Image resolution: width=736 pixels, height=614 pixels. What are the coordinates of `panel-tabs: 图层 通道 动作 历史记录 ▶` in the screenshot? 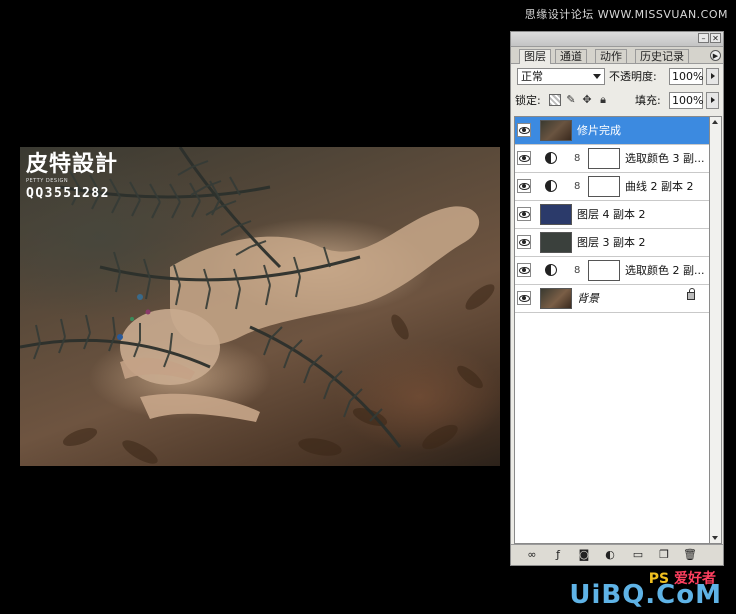 It's located at (617, 55).